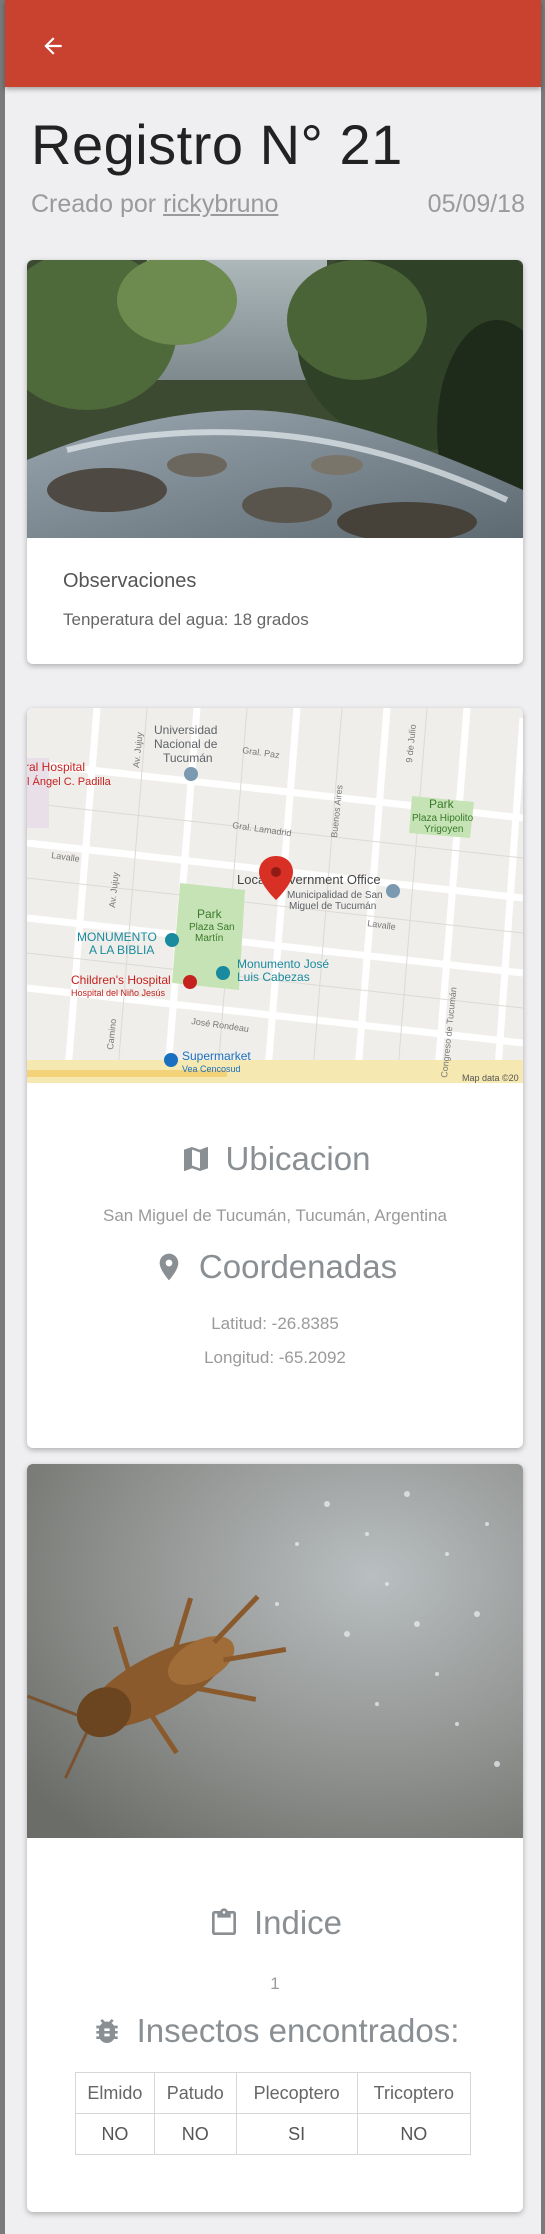 This screenshot has height=2234, width=545. Describe the element at coordinates (117, 937) in the screenshot. I see `map-label-monumento-biblia: MONUMENTO` at that location.